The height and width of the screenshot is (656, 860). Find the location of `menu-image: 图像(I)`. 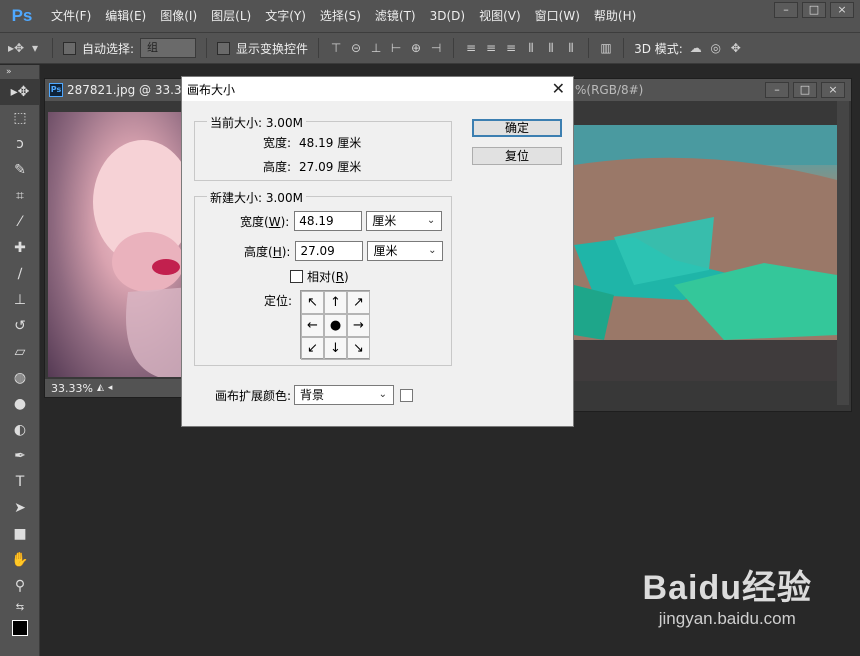

menu-image: 图像(I) is located at coordinates (178, 16).